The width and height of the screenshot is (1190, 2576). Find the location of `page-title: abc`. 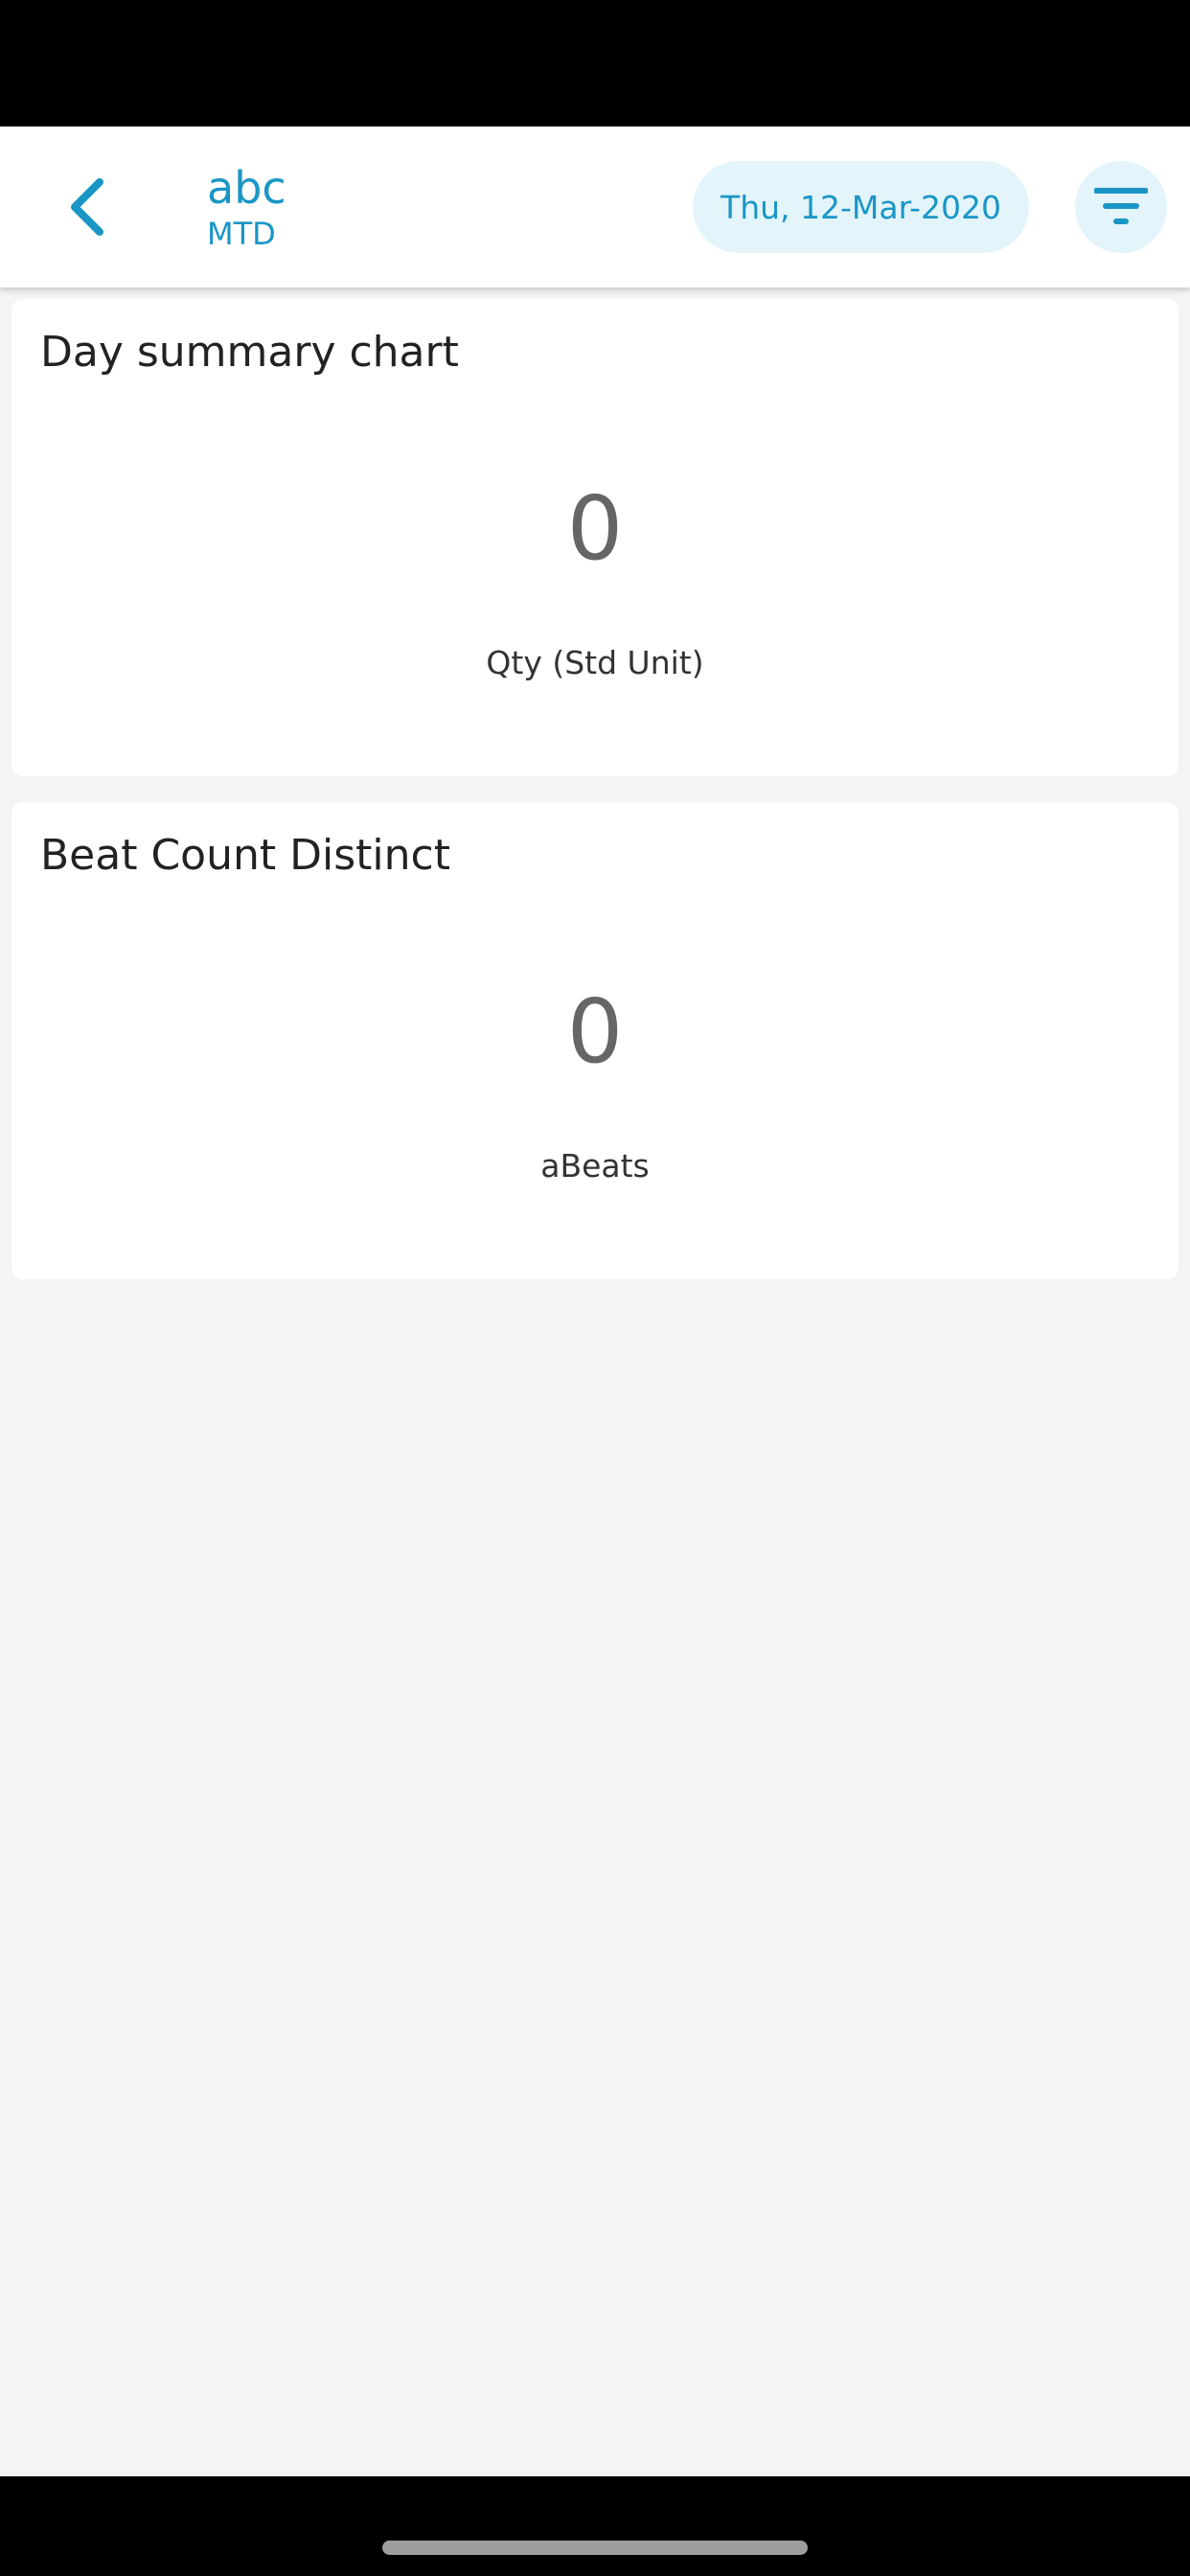

page-title: abc is located at coordinates (247, 188).